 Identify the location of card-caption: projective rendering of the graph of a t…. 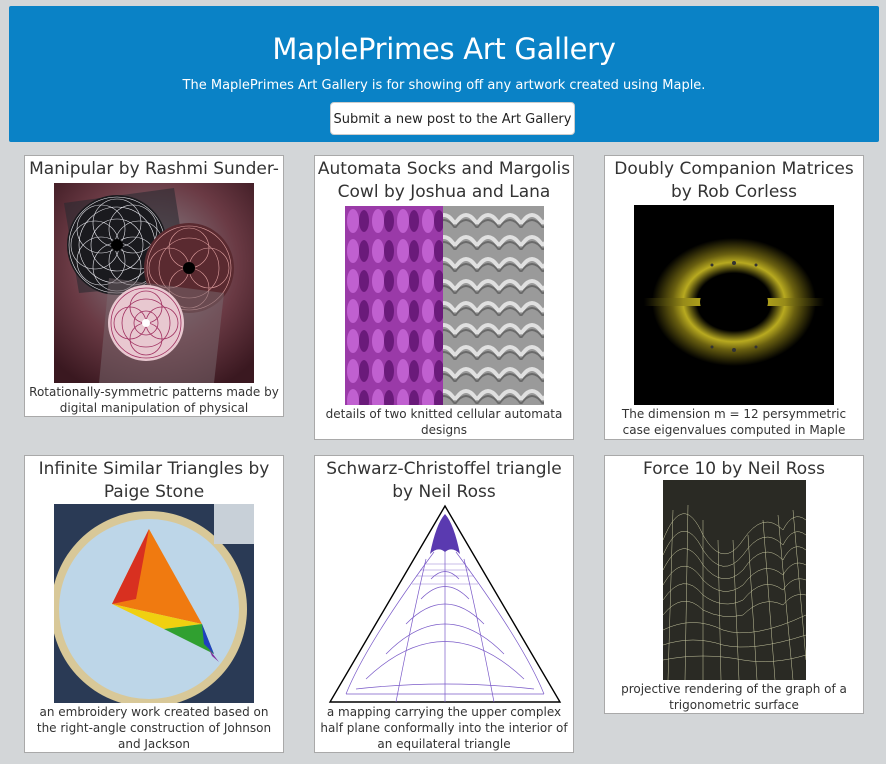
(734, 697).